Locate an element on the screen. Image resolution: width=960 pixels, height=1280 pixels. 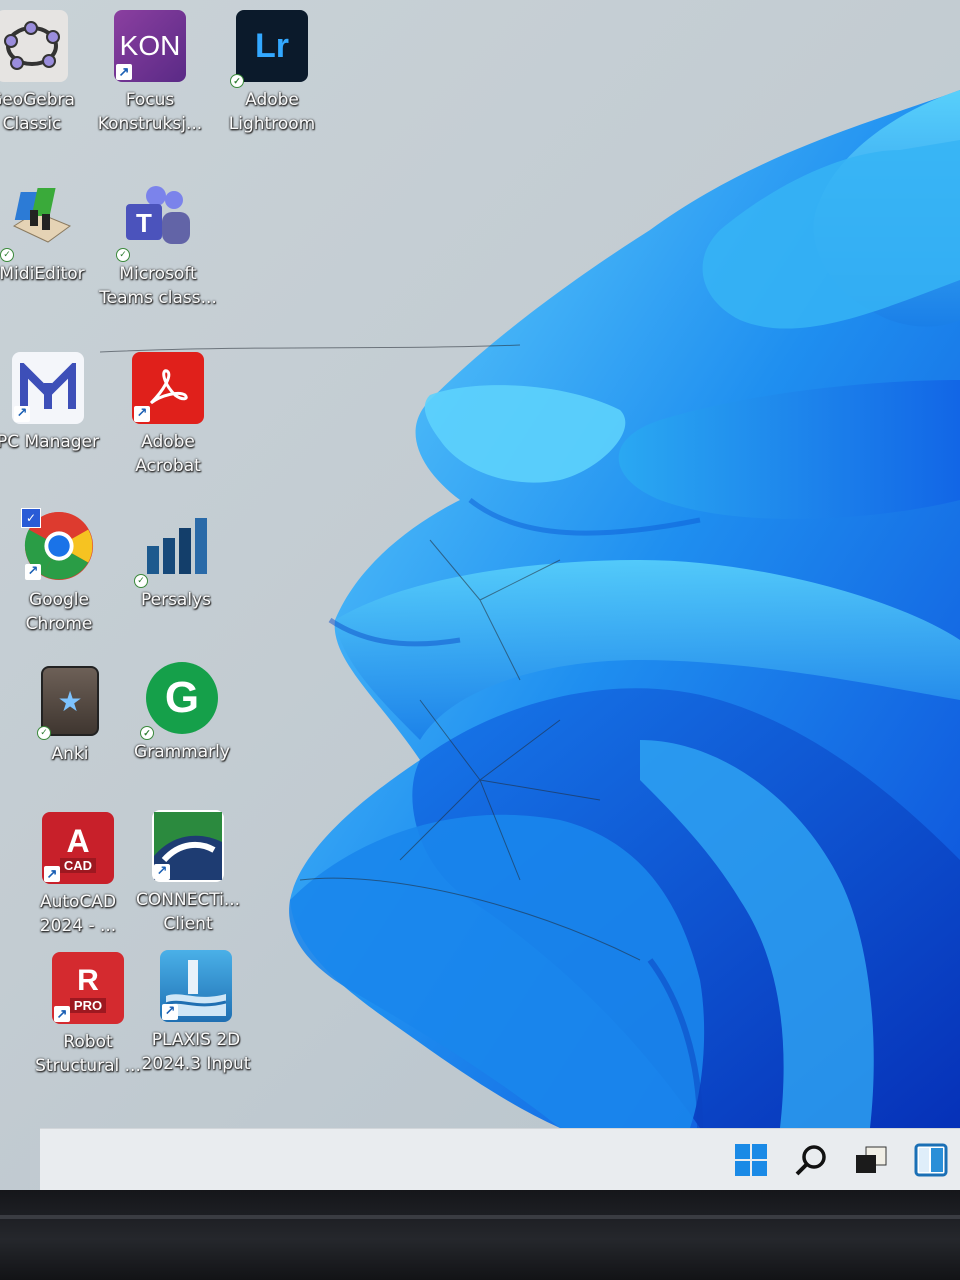
desktop-icon-label: CONNECTi... Client is located at coordinates (188, 912).